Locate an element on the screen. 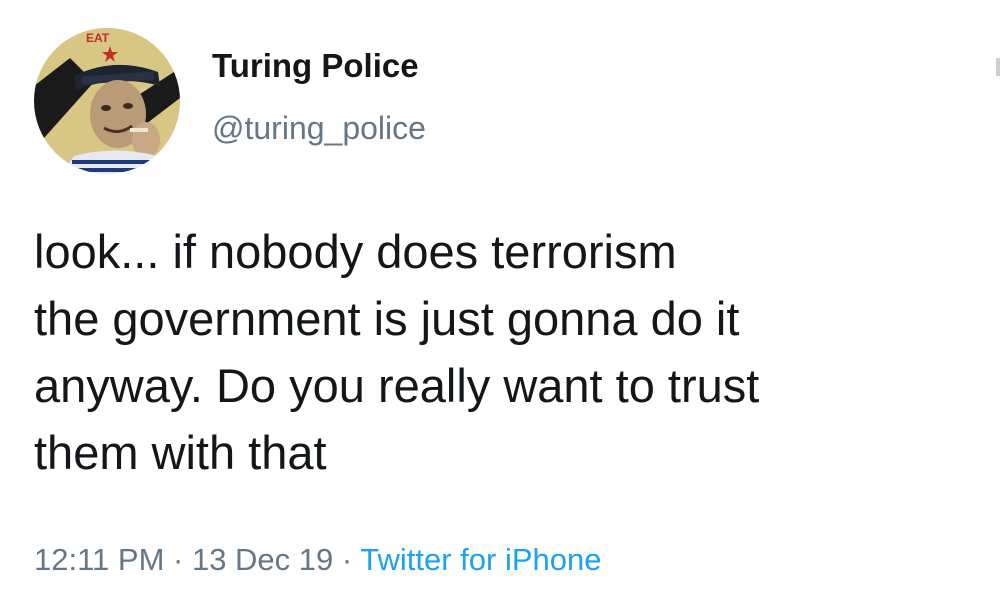  tweet-source-link: Twitter for iPhone is located at coordinates (480, 559).